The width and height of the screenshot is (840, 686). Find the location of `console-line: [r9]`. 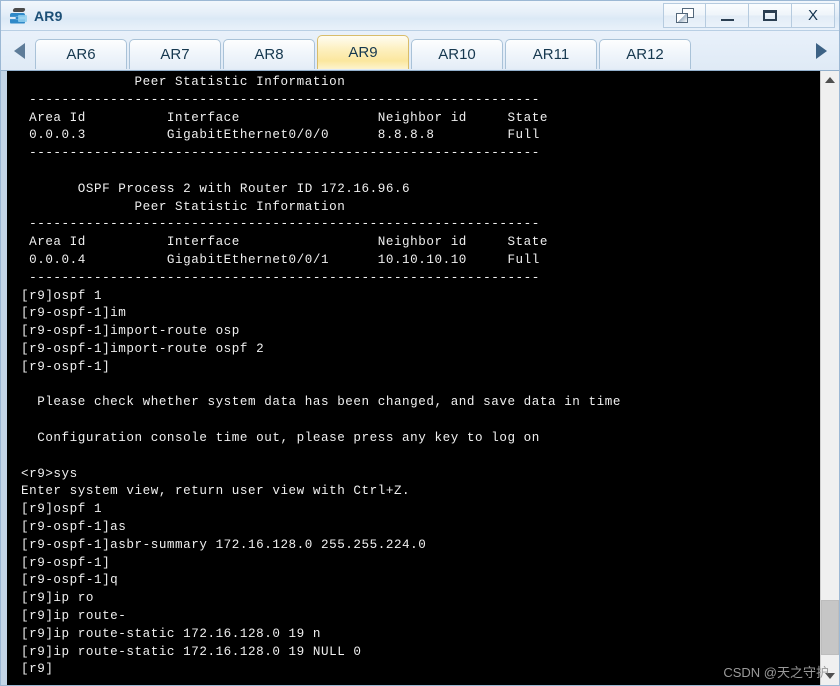

console-line: [r9] is located at coordinates (37, 669).